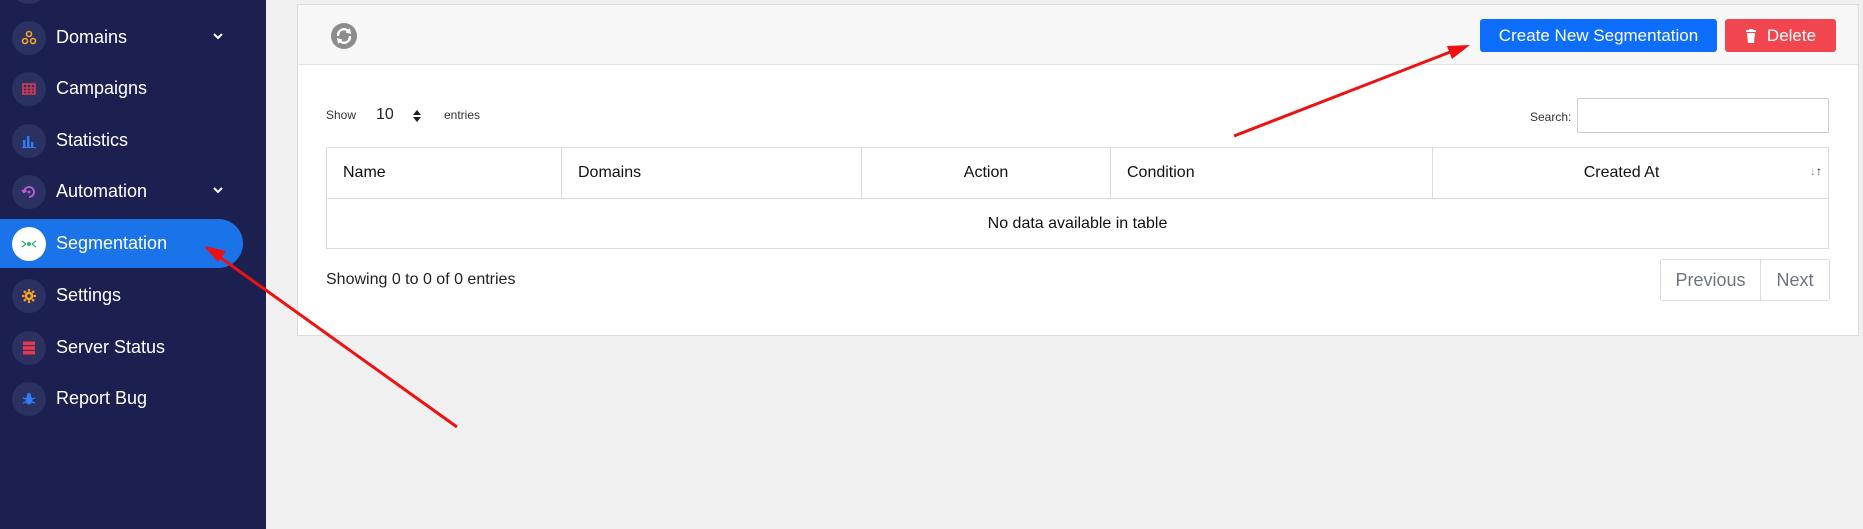  I want to click on column-header-condition: Condition, so click(1271, 173).